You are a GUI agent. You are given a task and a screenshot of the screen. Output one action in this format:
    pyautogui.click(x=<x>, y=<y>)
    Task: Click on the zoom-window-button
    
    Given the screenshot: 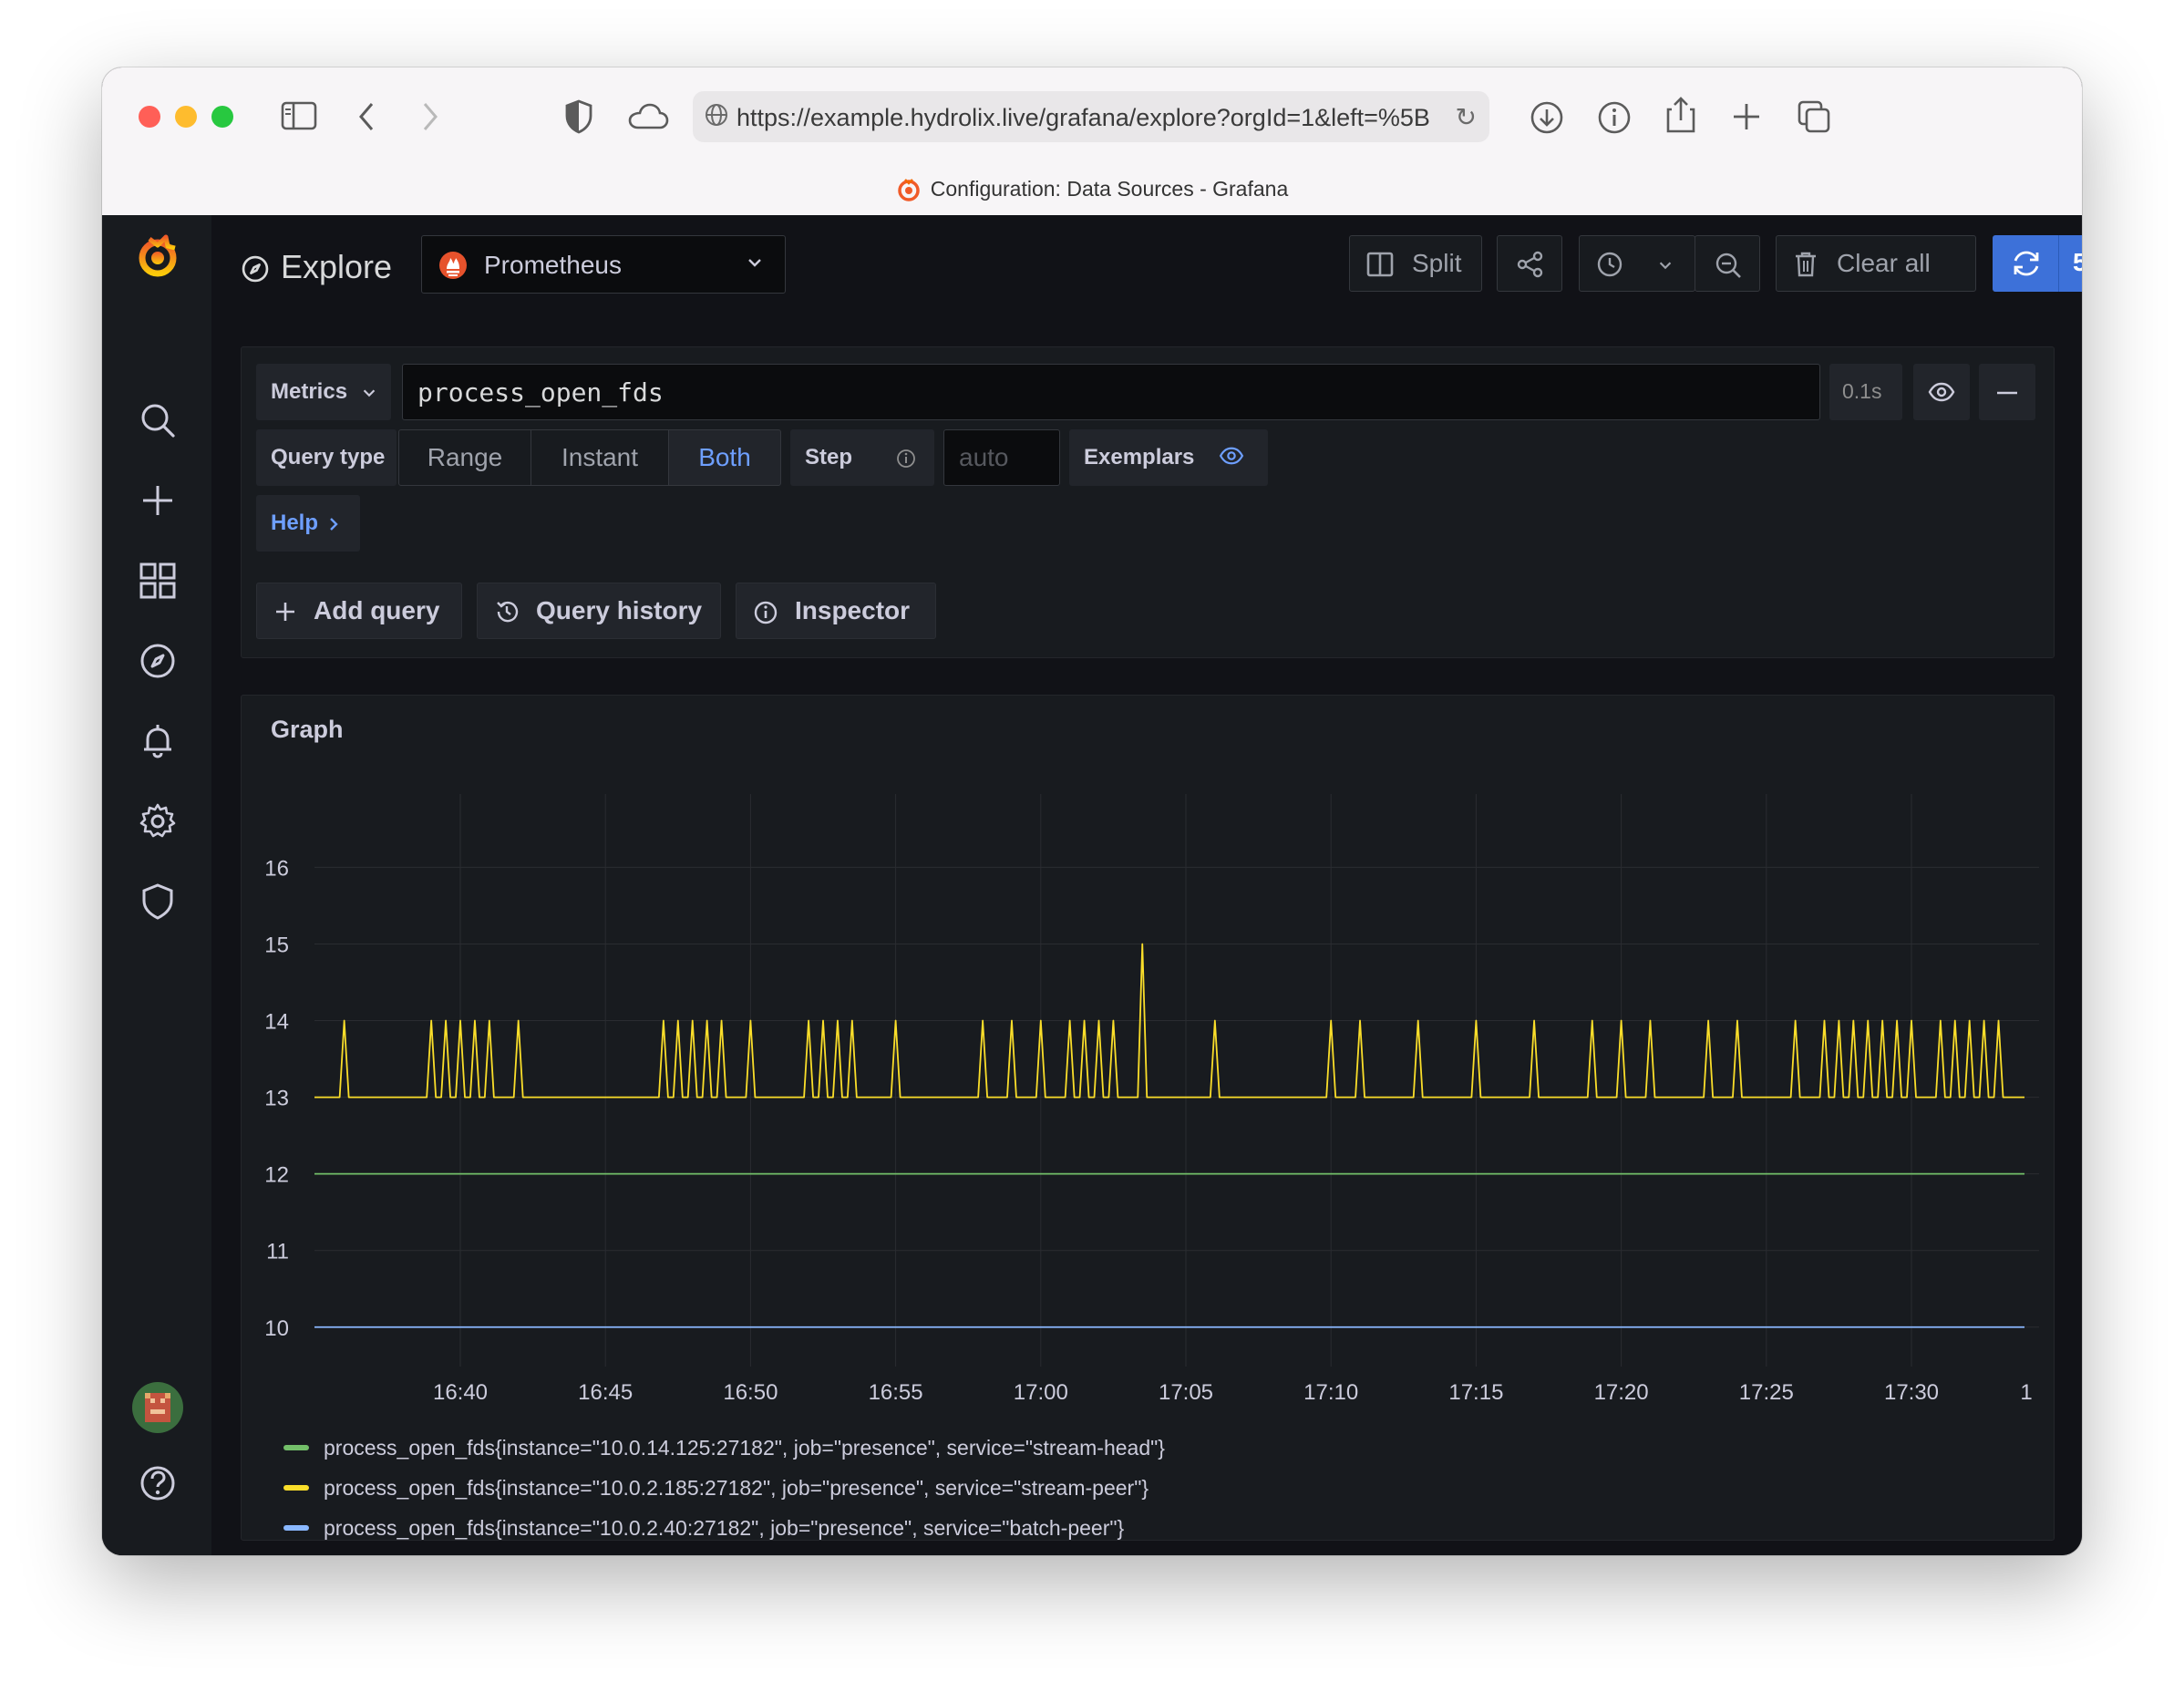 What is the action you would take?
    pyautogui.click(x=222, y=117)
    